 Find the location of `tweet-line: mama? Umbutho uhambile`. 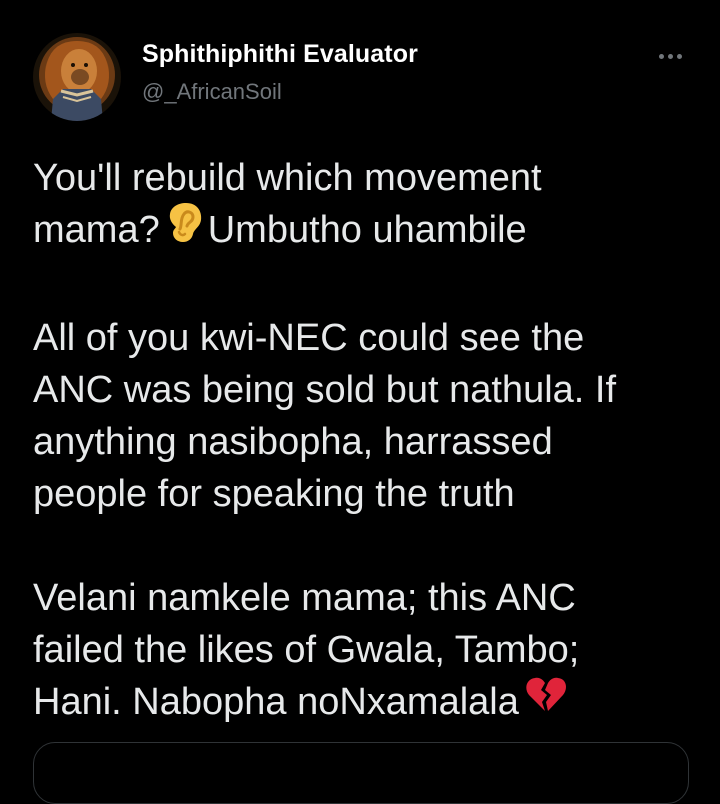

tweet-line: mama? Umbutho uhambile is located at coordinates (368, 230).